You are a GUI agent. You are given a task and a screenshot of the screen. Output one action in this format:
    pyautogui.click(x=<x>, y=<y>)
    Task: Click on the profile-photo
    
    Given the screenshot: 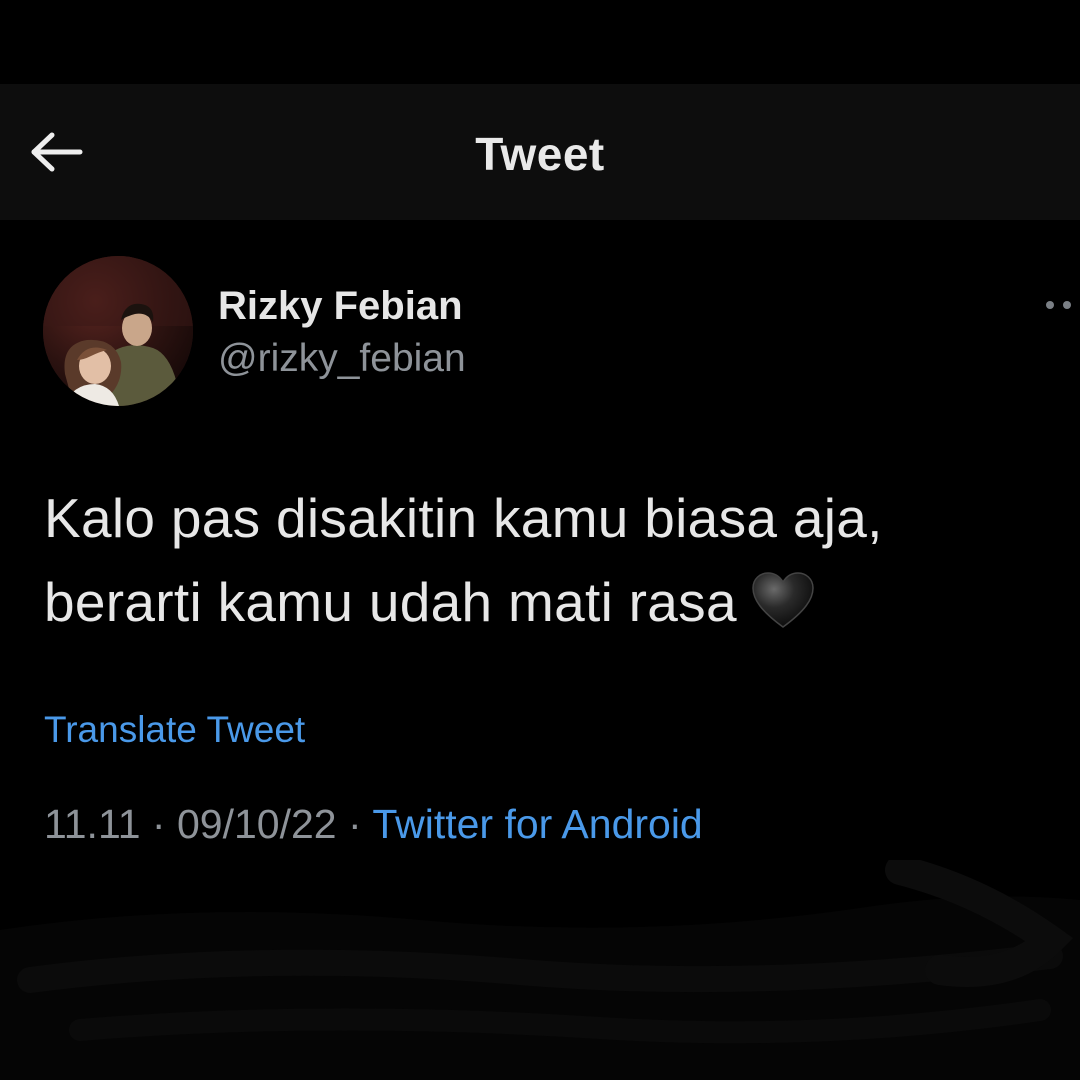 What is the action you would take?
    pyautogui.click(x=118, y=331)
    